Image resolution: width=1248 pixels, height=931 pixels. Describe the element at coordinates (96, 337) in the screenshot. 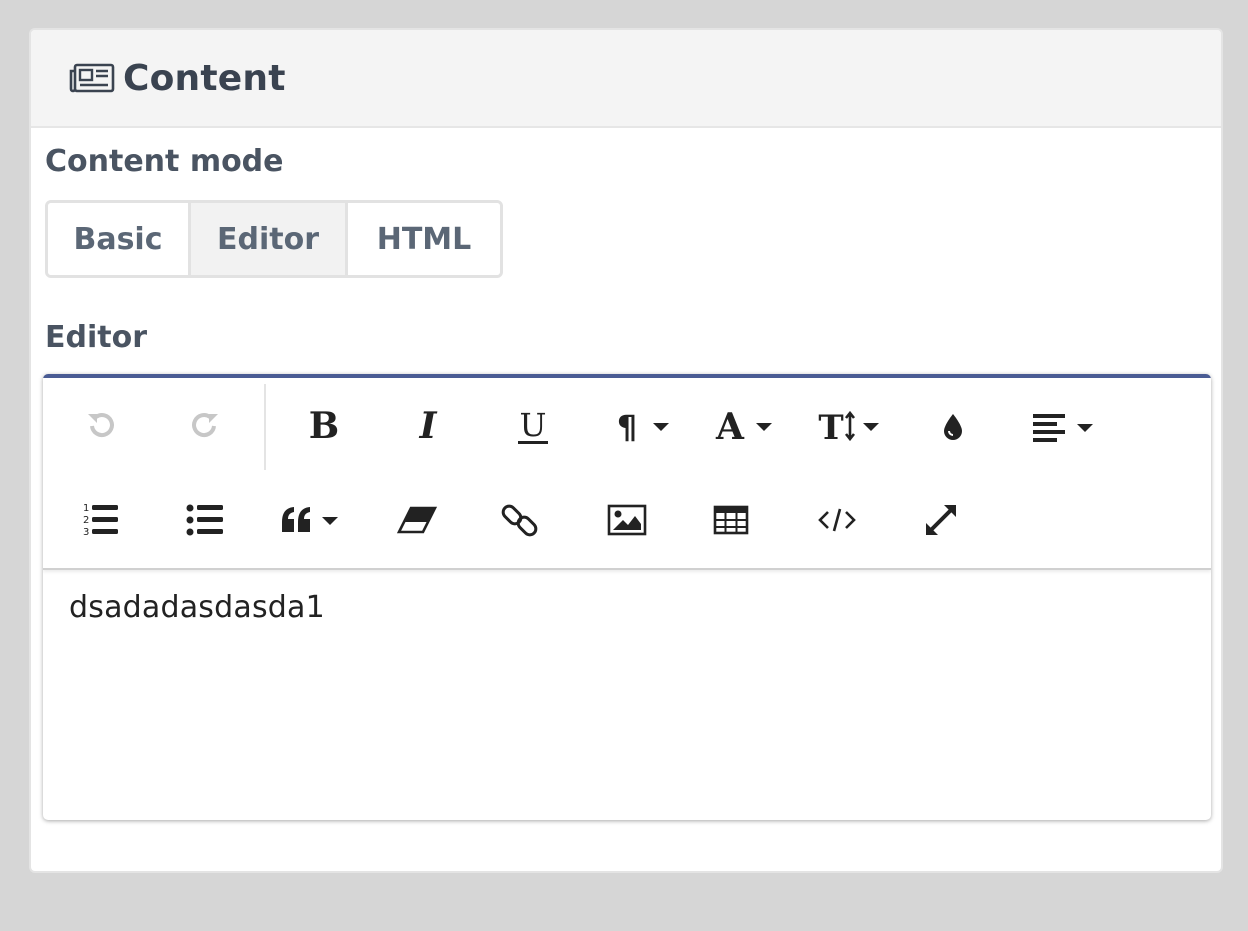

I see `editor-label: Editor` at that location.